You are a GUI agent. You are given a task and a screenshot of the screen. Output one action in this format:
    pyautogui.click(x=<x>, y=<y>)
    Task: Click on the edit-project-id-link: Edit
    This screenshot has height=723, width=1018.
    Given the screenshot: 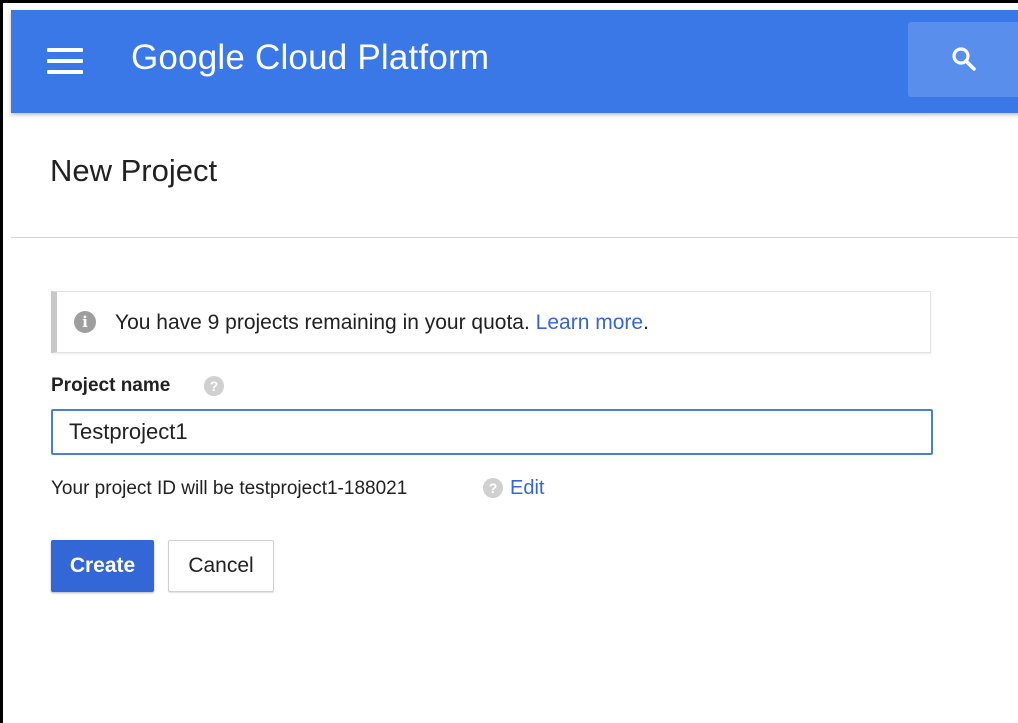 What is the action you would take?
    pyautogui.click(x=527, y=488)
    